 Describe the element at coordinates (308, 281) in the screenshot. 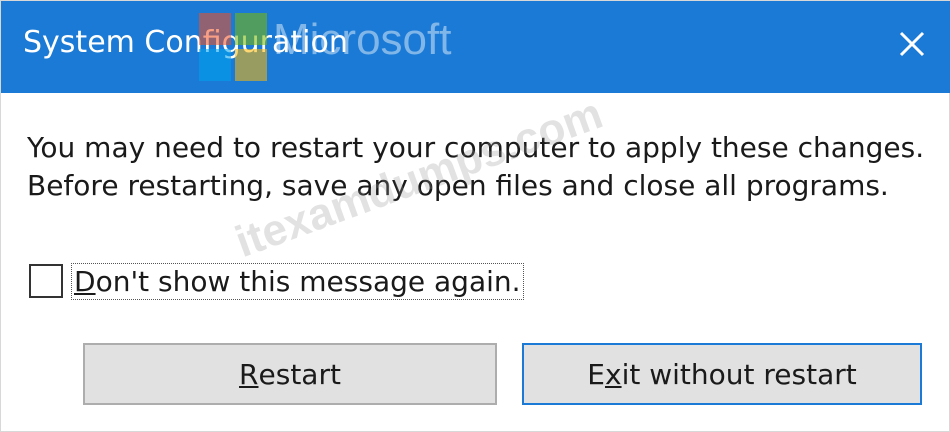

I see `label-rest: on't show this message again.` at that location.